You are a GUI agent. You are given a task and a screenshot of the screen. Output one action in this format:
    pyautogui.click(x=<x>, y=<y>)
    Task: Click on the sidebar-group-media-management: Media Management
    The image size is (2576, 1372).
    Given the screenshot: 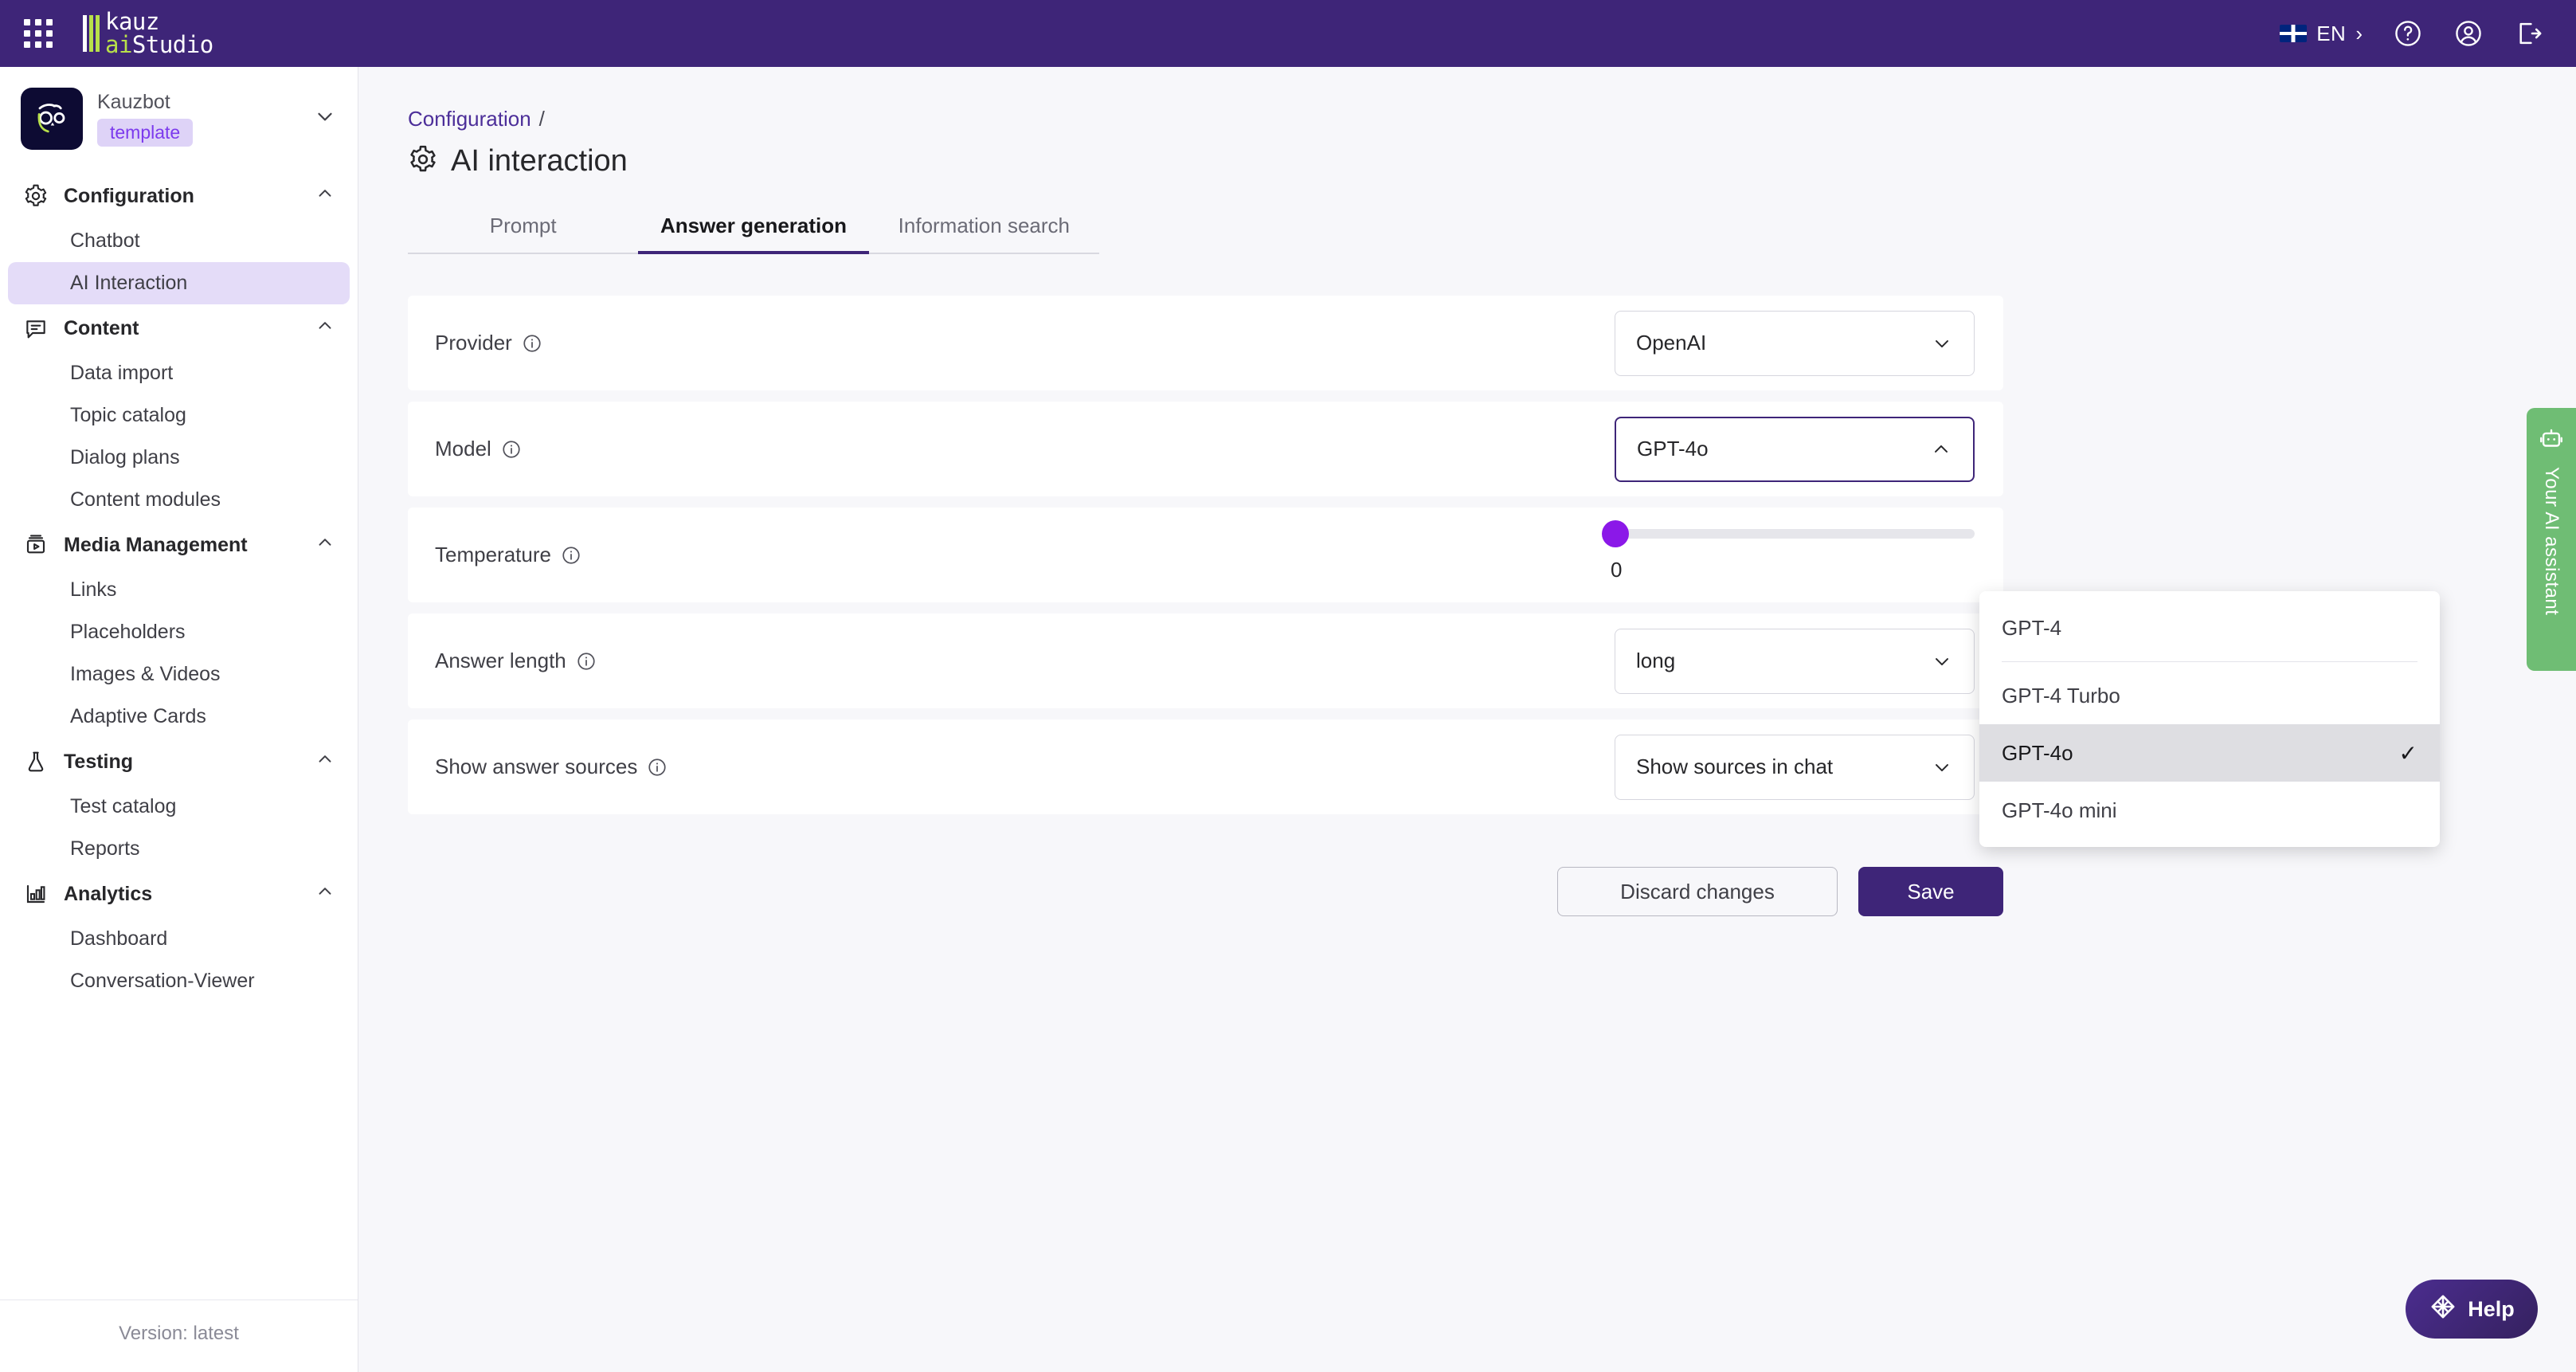 What is the action you would take?
    pyautogui.click(x=179, y=545)
    